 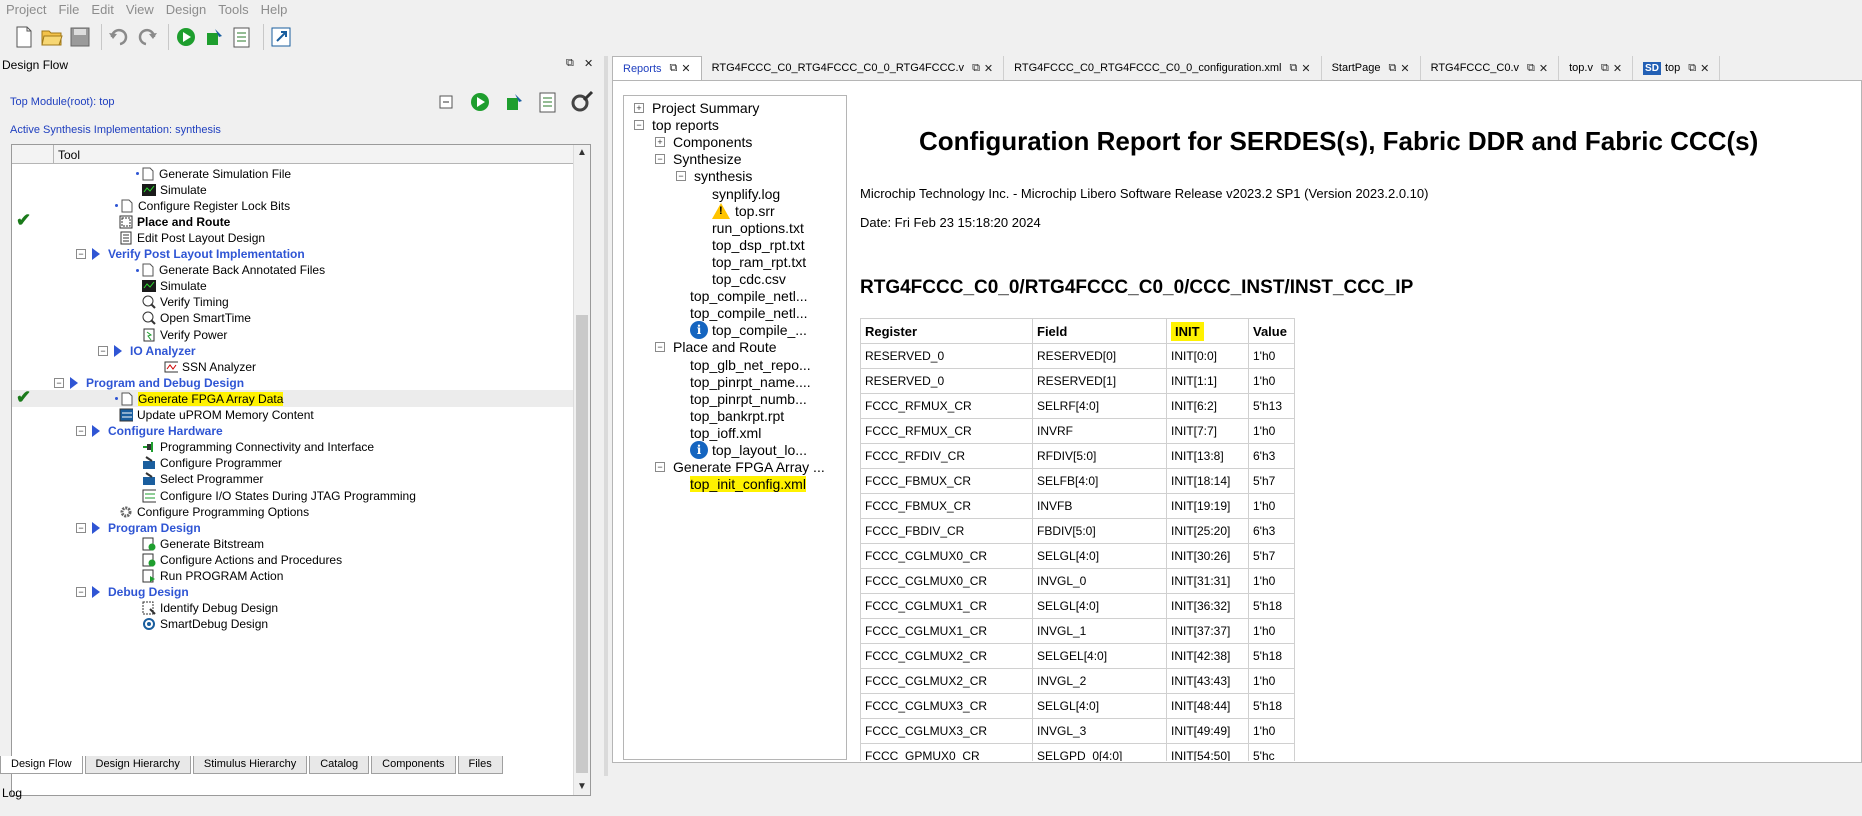 What do you see at coordinates (514, 102) in the screenshot?
I see `run-selected-button` at bounding box center [514, 102].